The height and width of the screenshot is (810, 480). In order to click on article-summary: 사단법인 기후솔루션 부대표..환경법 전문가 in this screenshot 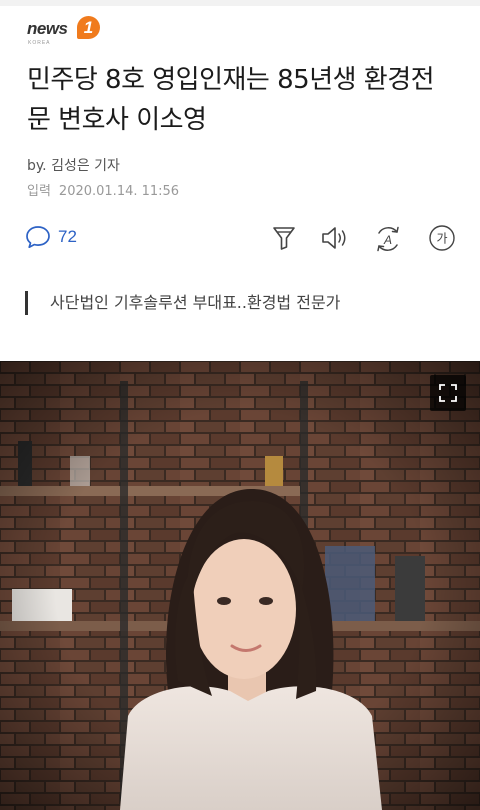, I will do `click(182, 303)`.